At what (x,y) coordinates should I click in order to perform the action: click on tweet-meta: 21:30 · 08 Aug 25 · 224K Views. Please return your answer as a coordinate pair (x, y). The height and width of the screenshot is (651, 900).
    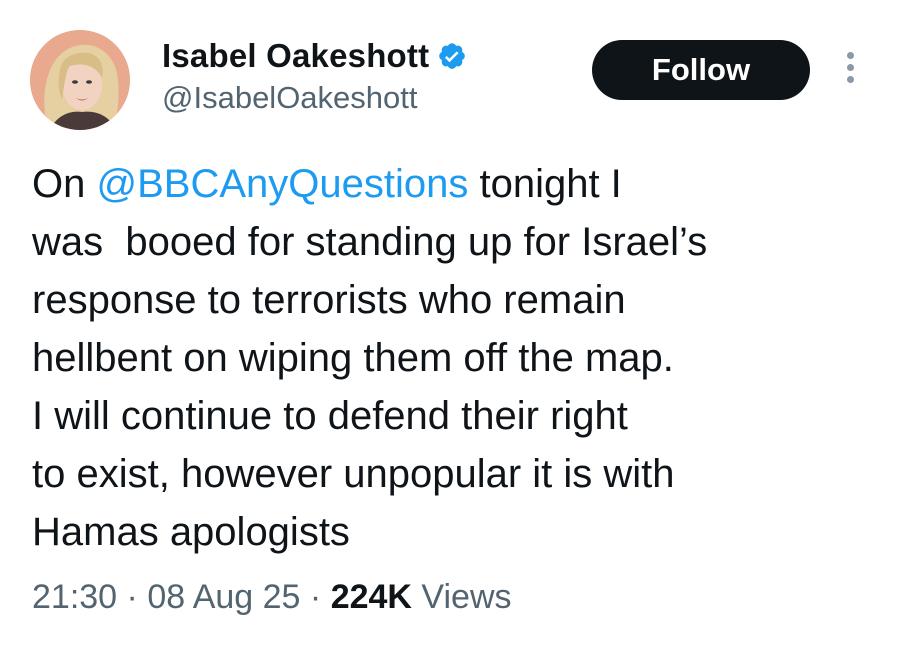
    Looking at the image, I should click on (272, 597).